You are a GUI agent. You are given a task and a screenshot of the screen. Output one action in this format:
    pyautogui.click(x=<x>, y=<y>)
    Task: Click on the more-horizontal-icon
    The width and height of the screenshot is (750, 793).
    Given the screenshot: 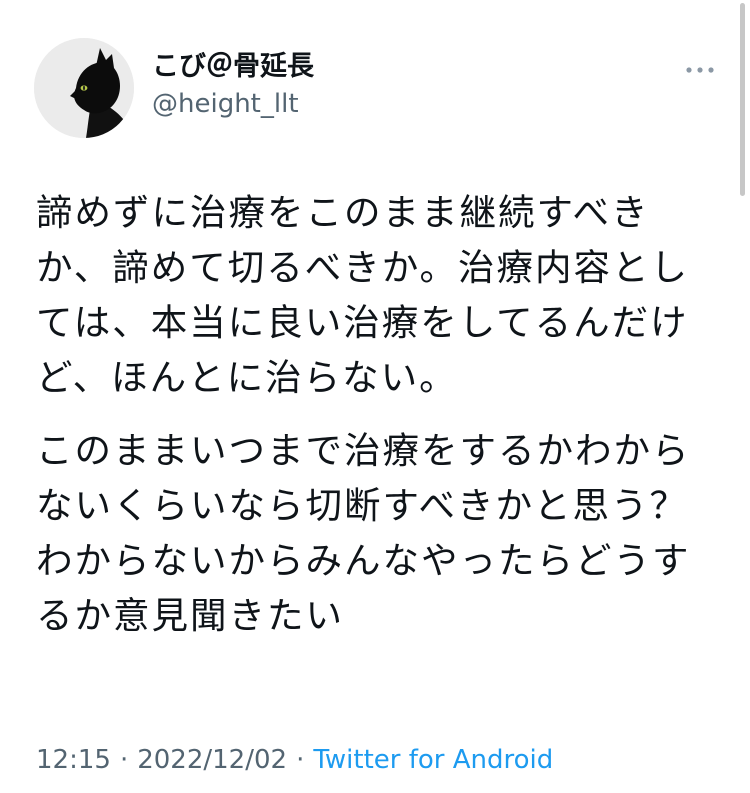 What is the action you would take?
    pyautogui.click(x=700, y=70)
    